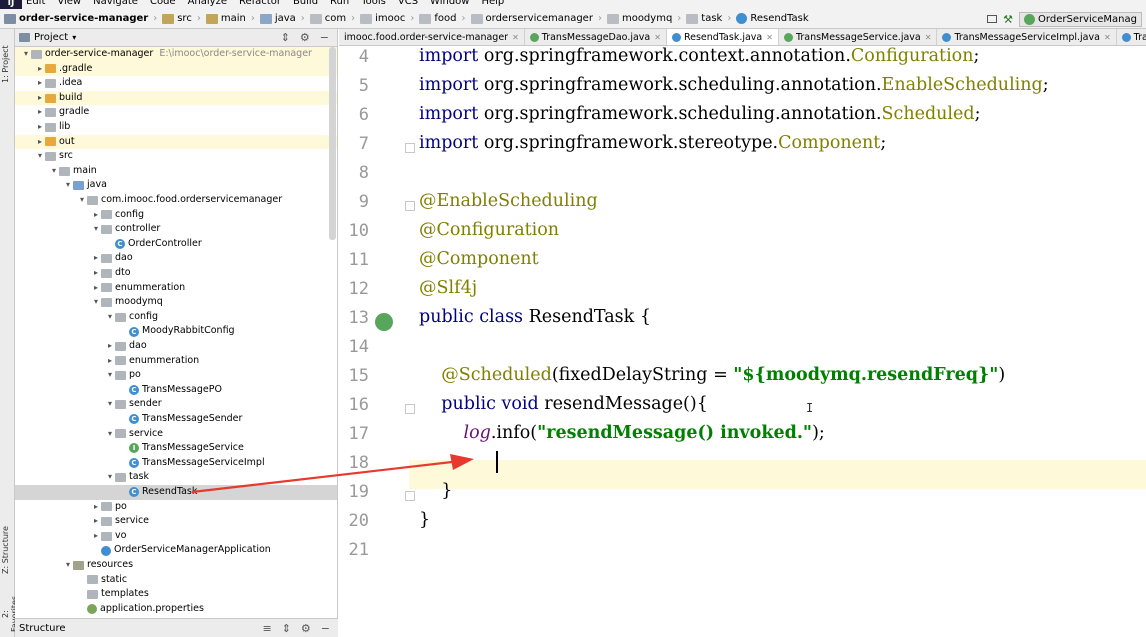 This screenshot has height=637, width=1146. I want to click on code-line: @Component, so click(479, 259).